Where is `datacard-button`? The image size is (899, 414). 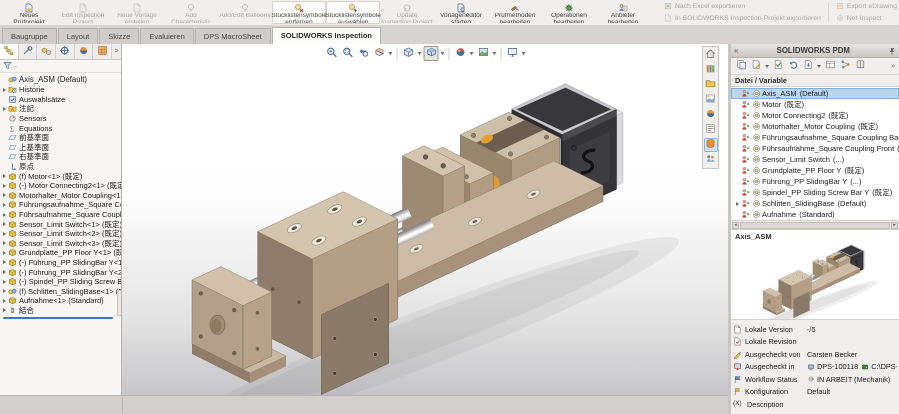
datacard-button is located at coordinates (830, 66).